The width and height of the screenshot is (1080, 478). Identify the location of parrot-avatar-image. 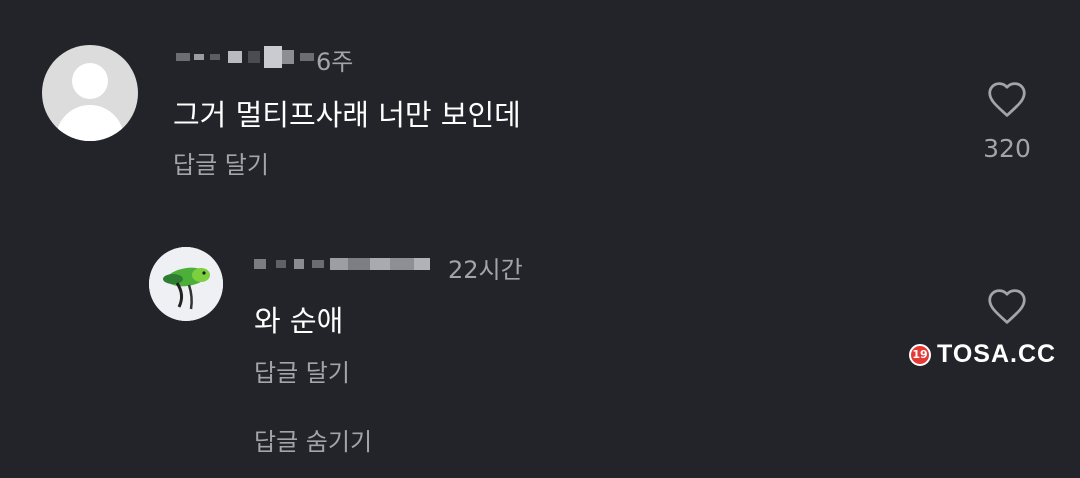
(186, 284).